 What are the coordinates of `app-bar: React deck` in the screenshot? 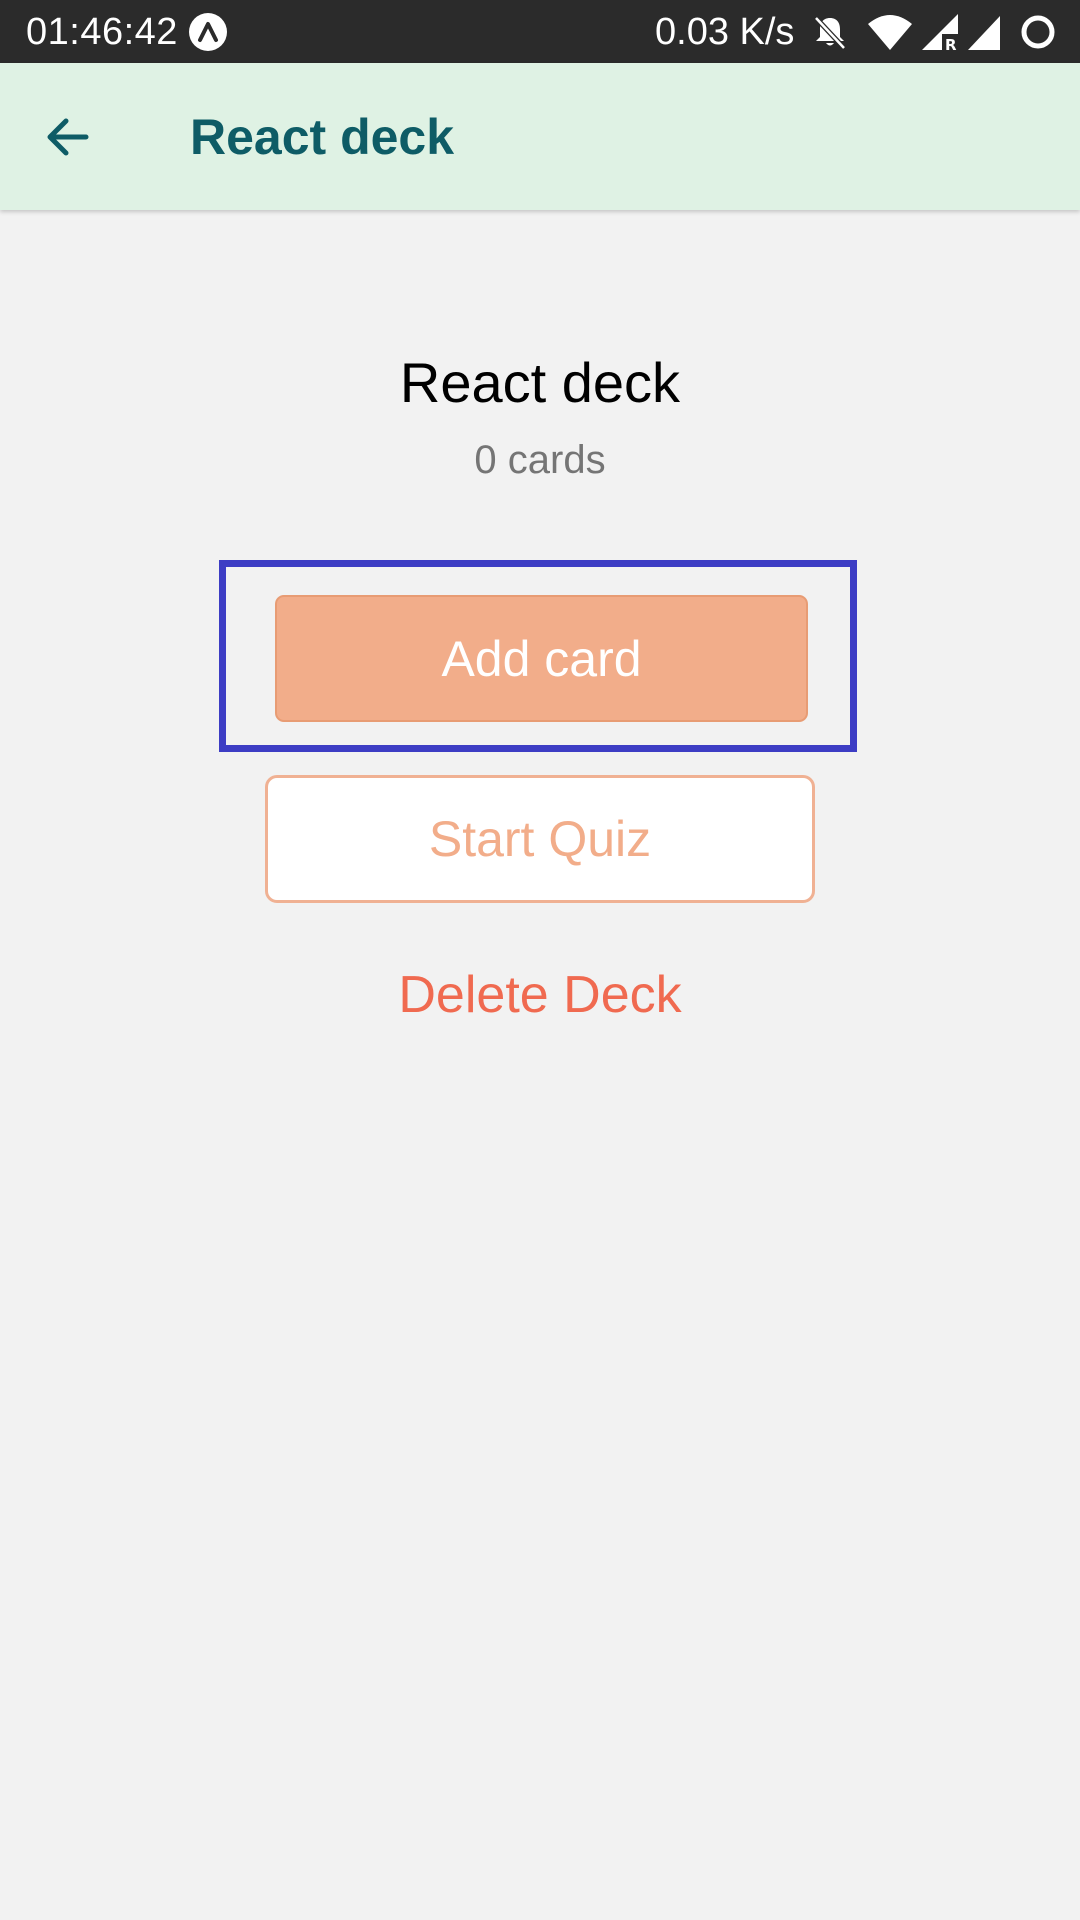 It's located at (540, 136).